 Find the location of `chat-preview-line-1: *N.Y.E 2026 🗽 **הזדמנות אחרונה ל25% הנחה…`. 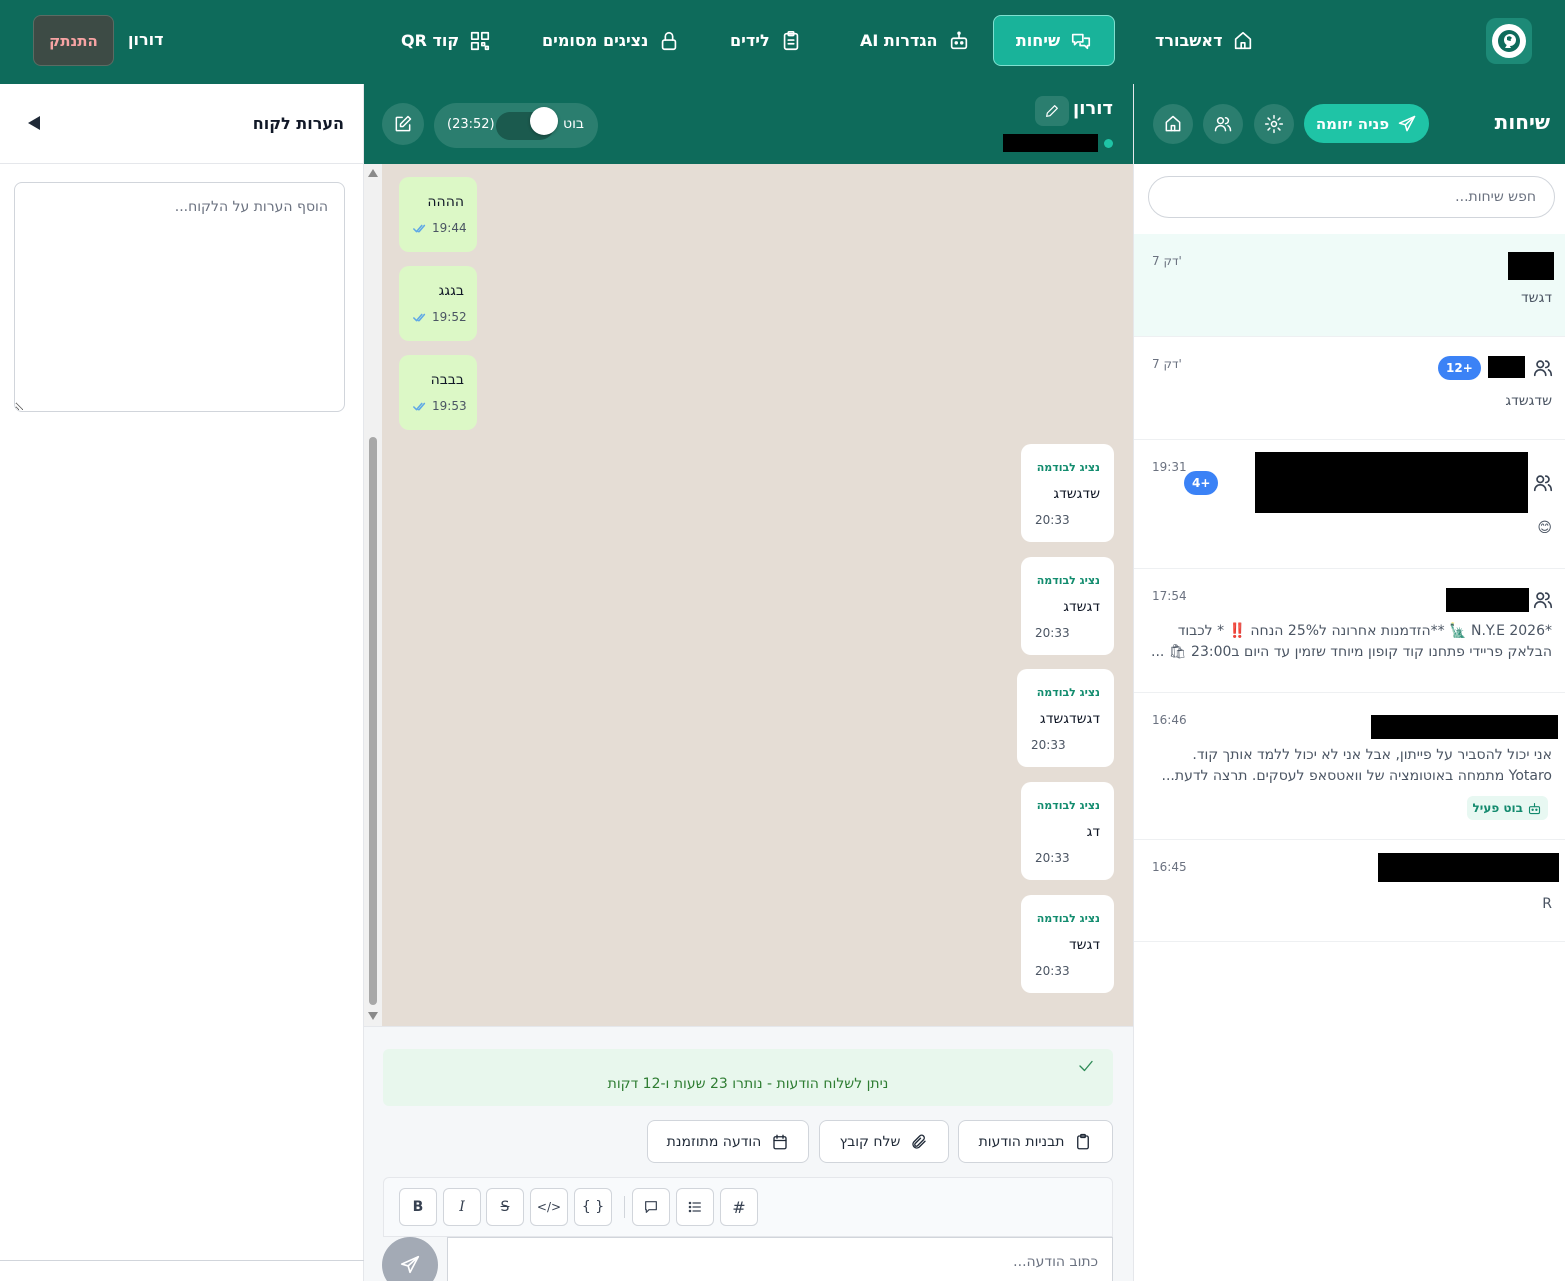

chat-preview-line-1: *N.Y.E 2026 🗽 **הזדמנות אחרונה ל25% הנחה… is located at coordinates (1364, 631).